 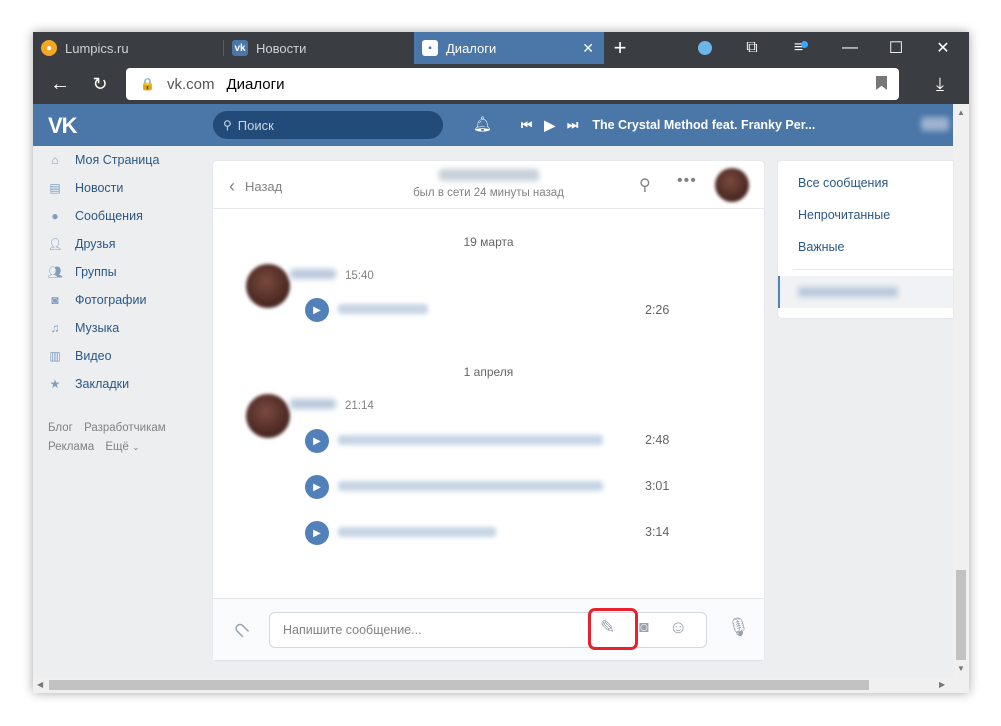 What do you see at coordinates (509, 48) in the screenshot?
I see `tab-dialogs: ▪ Диалоги ✕` at bounding box center [509, 48].